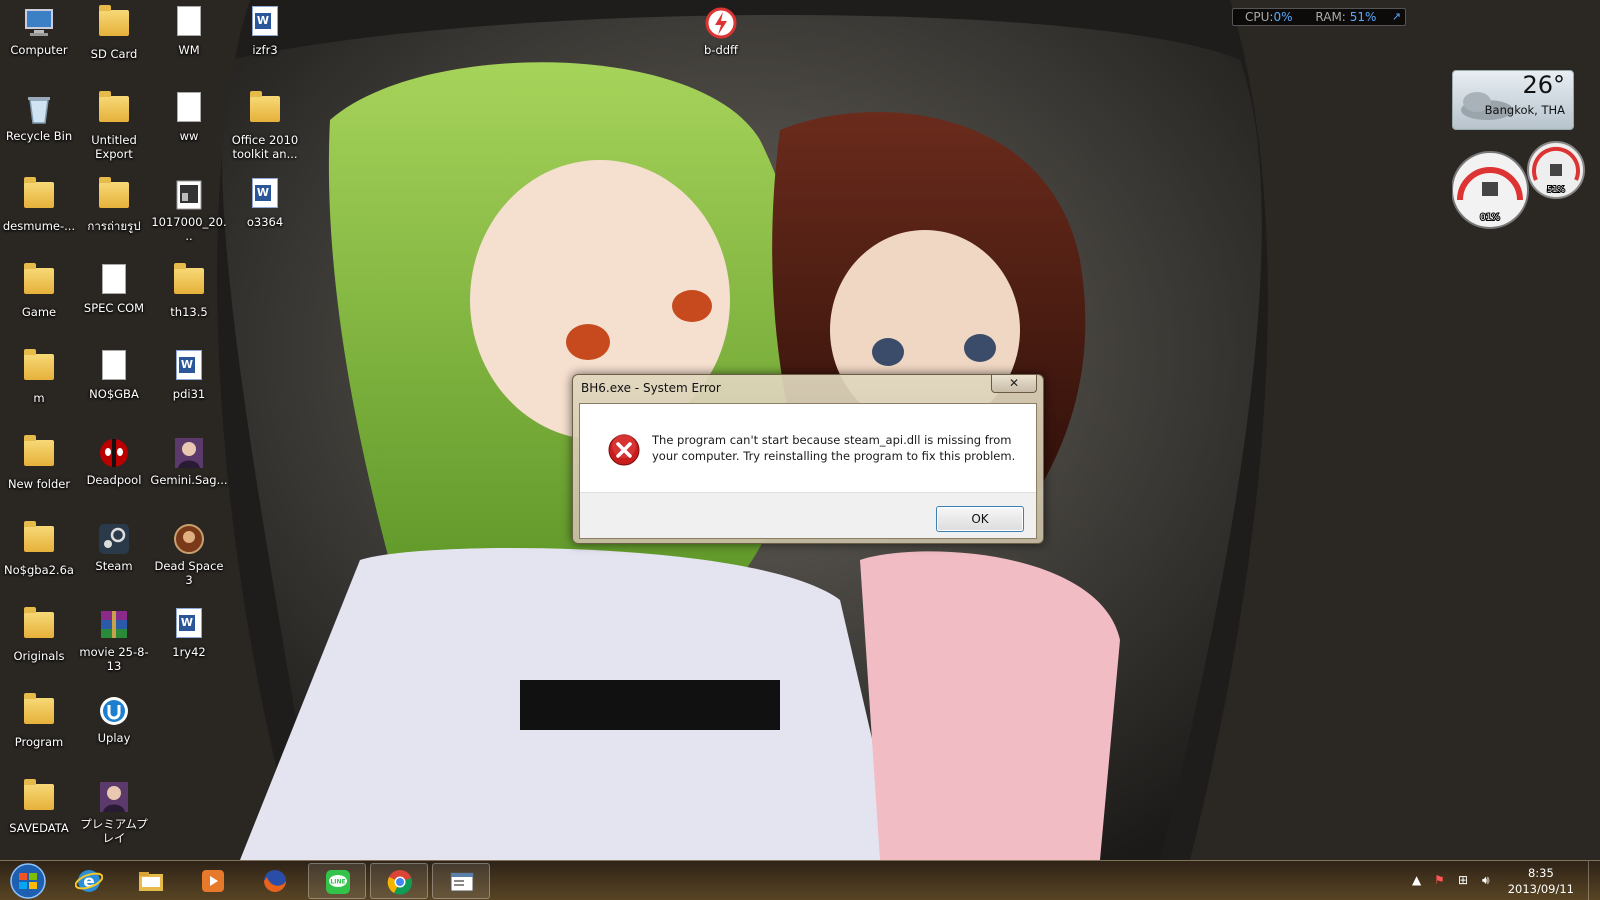 The height and width of the screenshot is (900, 1600). I want to click on desktop-icon-: プレミアムプレイ, so click(114, 820).